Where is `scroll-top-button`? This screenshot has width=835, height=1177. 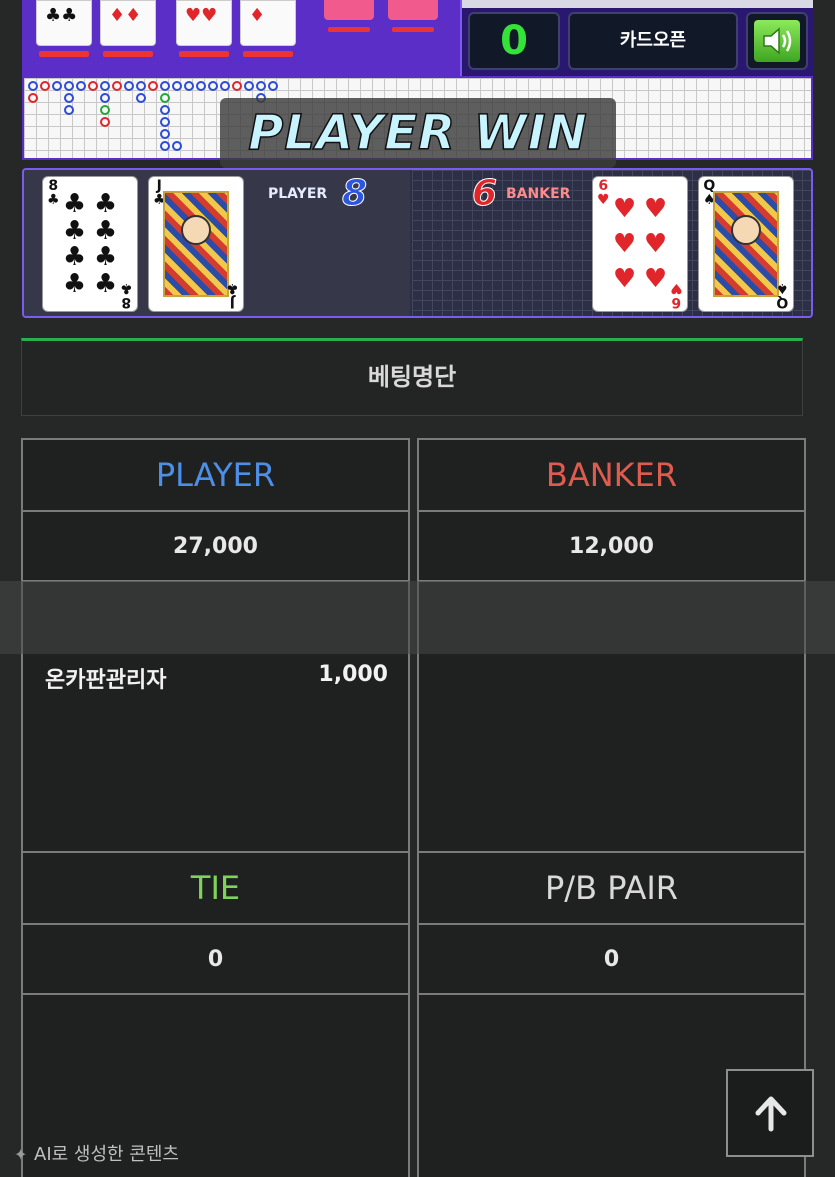
scroll-top-button is located at coordinates (770, 1113).